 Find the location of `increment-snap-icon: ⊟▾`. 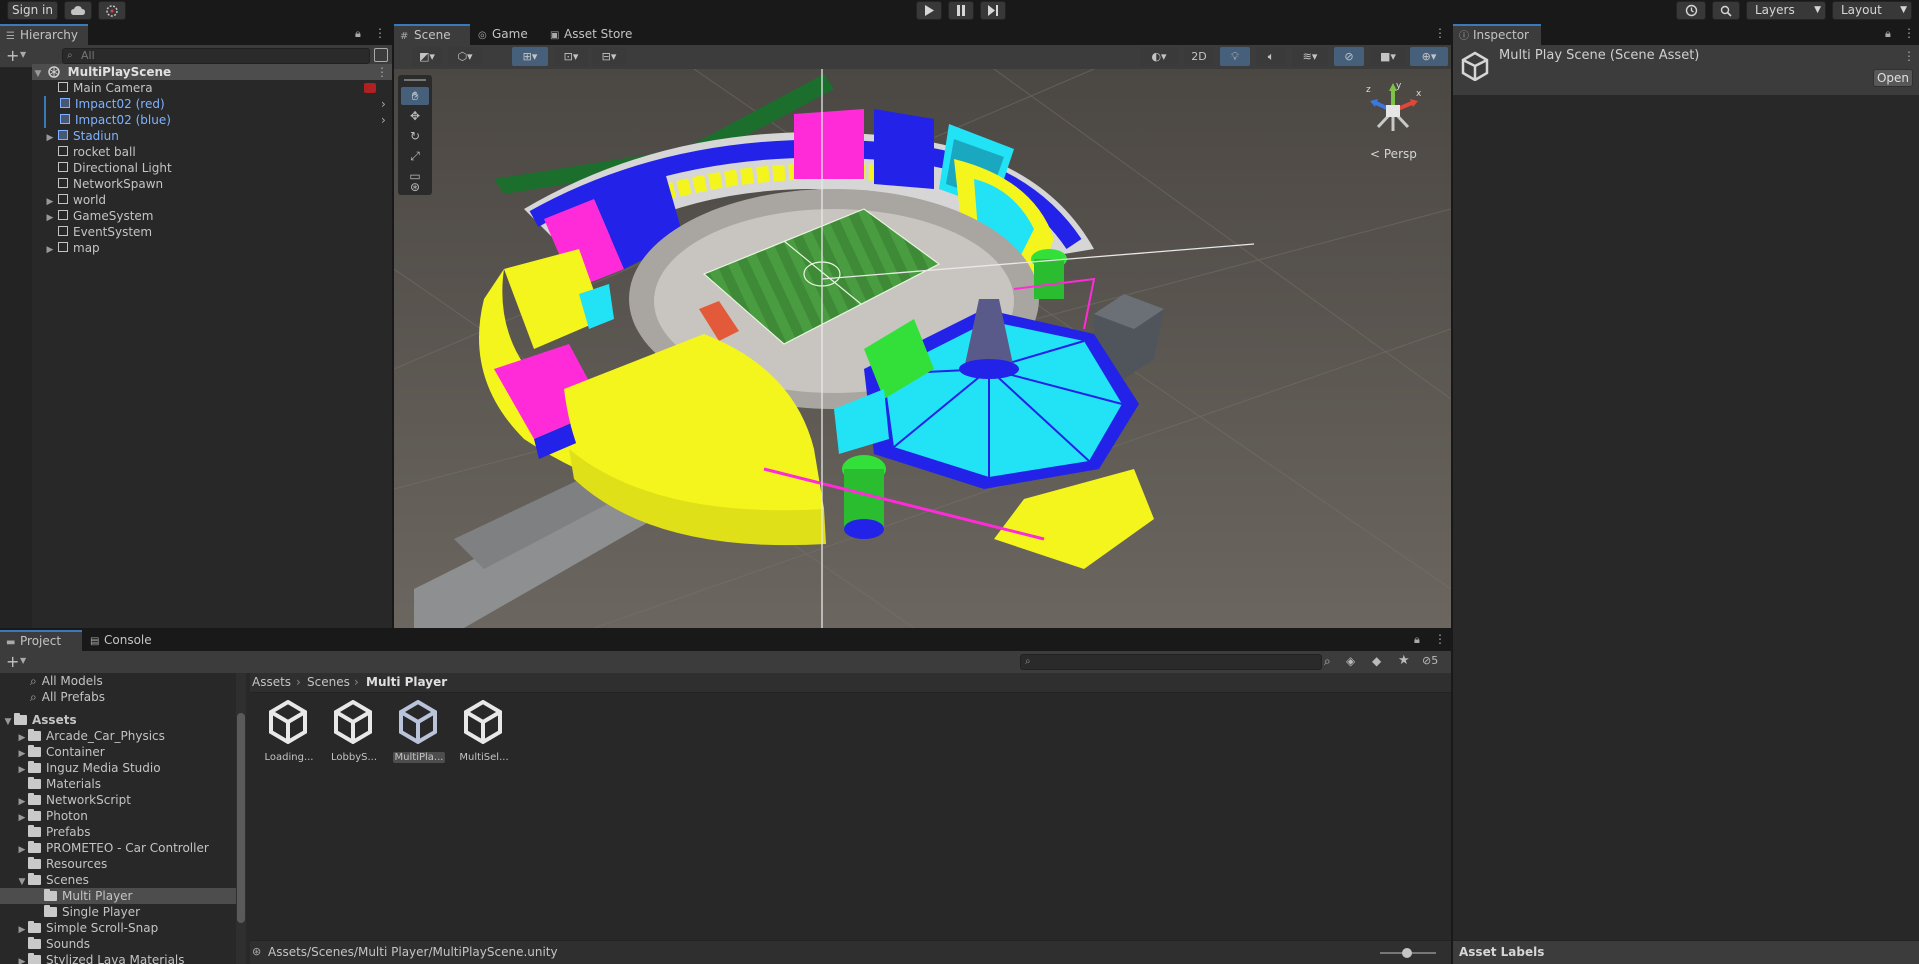

increment-snap-icon: ⊟▾ is located at coordinates (609, 56).